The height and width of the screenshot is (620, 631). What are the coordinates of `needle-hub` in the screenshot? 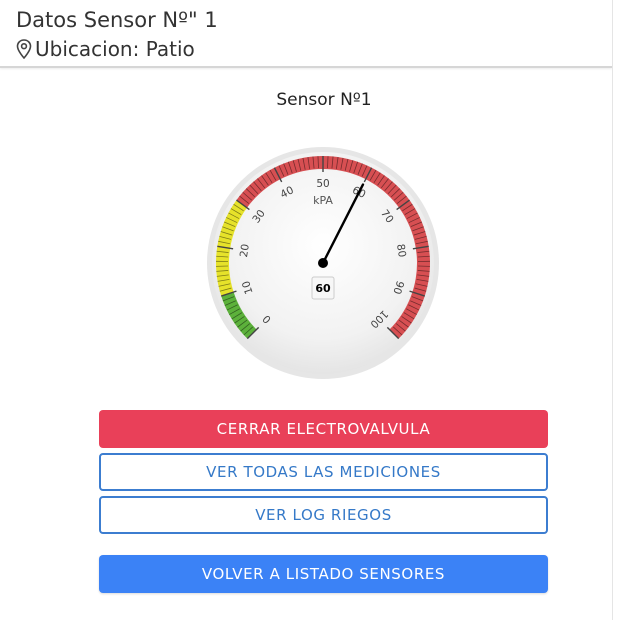 It's located at (323, 263).